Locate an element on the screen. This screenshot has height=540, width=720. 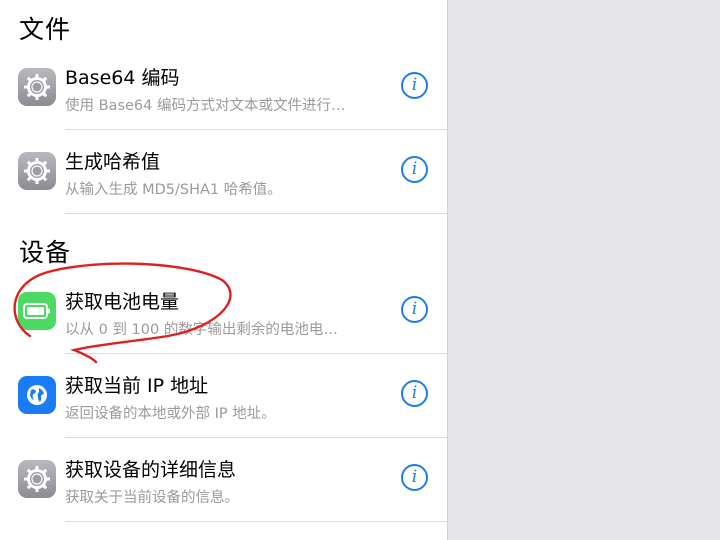
battery-icon is located at coordinates (37, 311).